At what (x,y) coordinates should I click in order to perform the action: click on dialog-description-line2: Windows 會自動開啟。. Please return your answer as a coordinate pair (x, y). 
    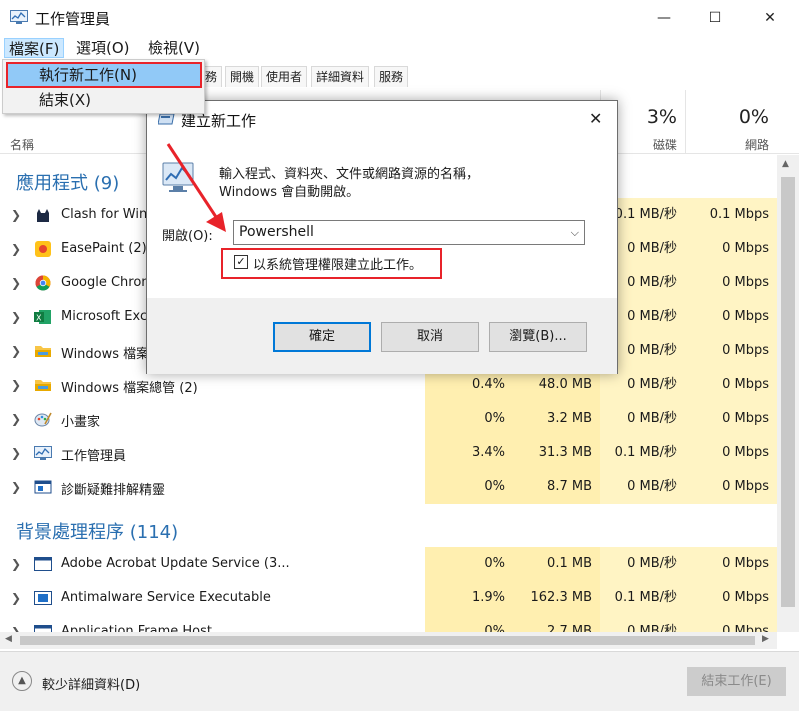
    Looking at the image, I should click on (289, 192).